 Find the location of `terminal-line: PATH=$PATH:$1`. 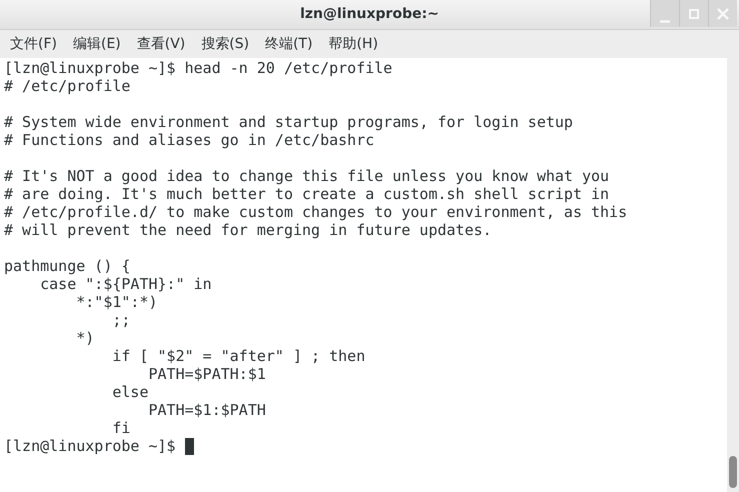

terminal-line: PATH=$PATH:$1 is located at coordinates (206, 374).